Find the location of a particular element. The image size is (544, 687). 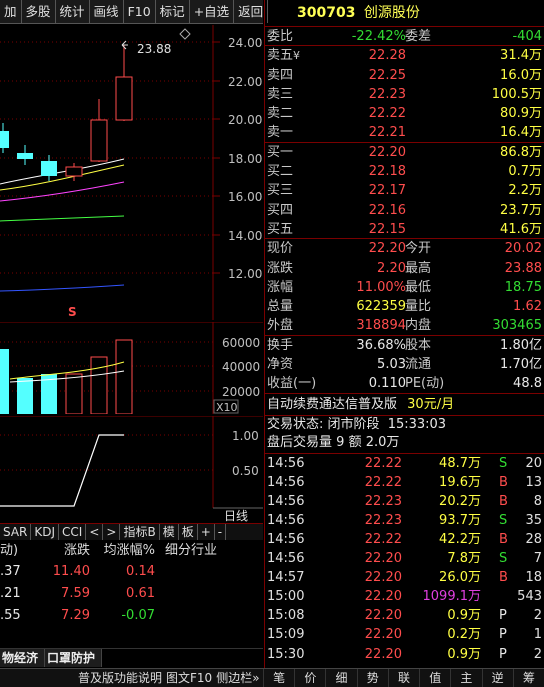

bid-label: 买三 is located at coordinates (280, 191).